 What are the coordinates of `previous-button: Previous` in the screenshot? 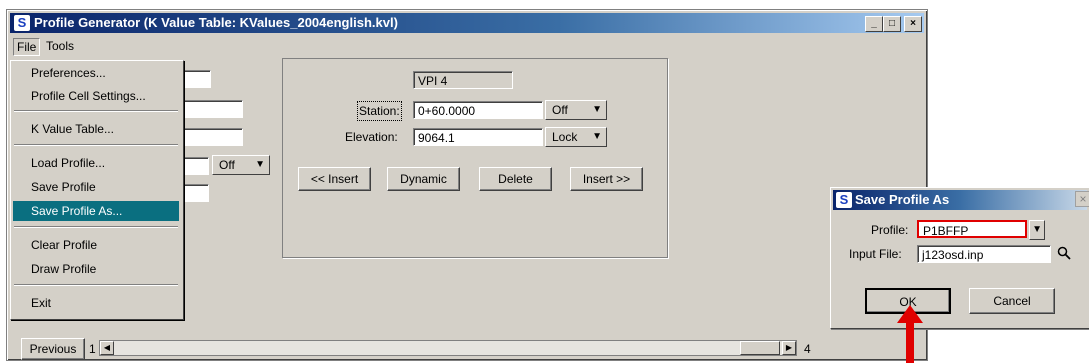 It's located at (53, 349).